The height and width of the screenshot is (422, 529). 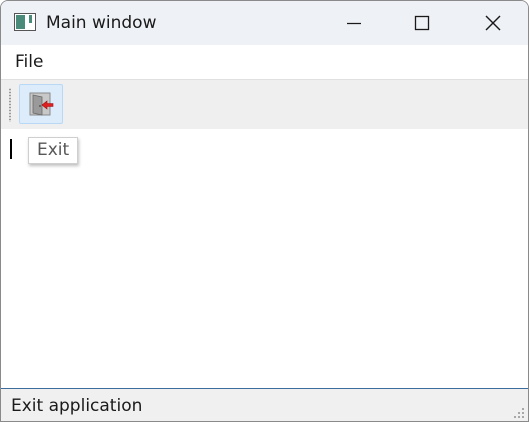 What do you see at coordinates (264, 104) in the screenshot?
I see `toolbar` at bounding box center [264, 104].